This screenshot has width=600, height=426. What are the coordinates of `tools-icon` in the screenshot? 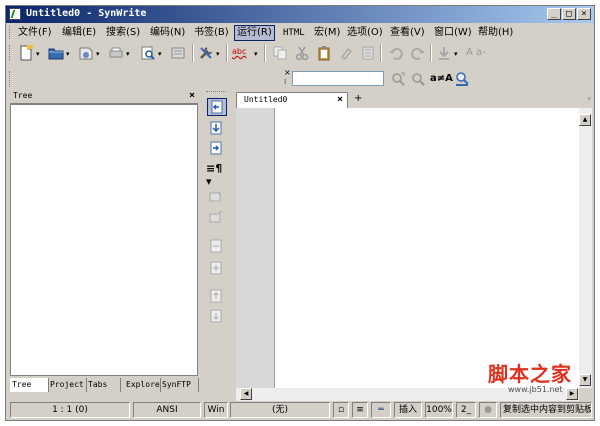 It's located at (206, 53).